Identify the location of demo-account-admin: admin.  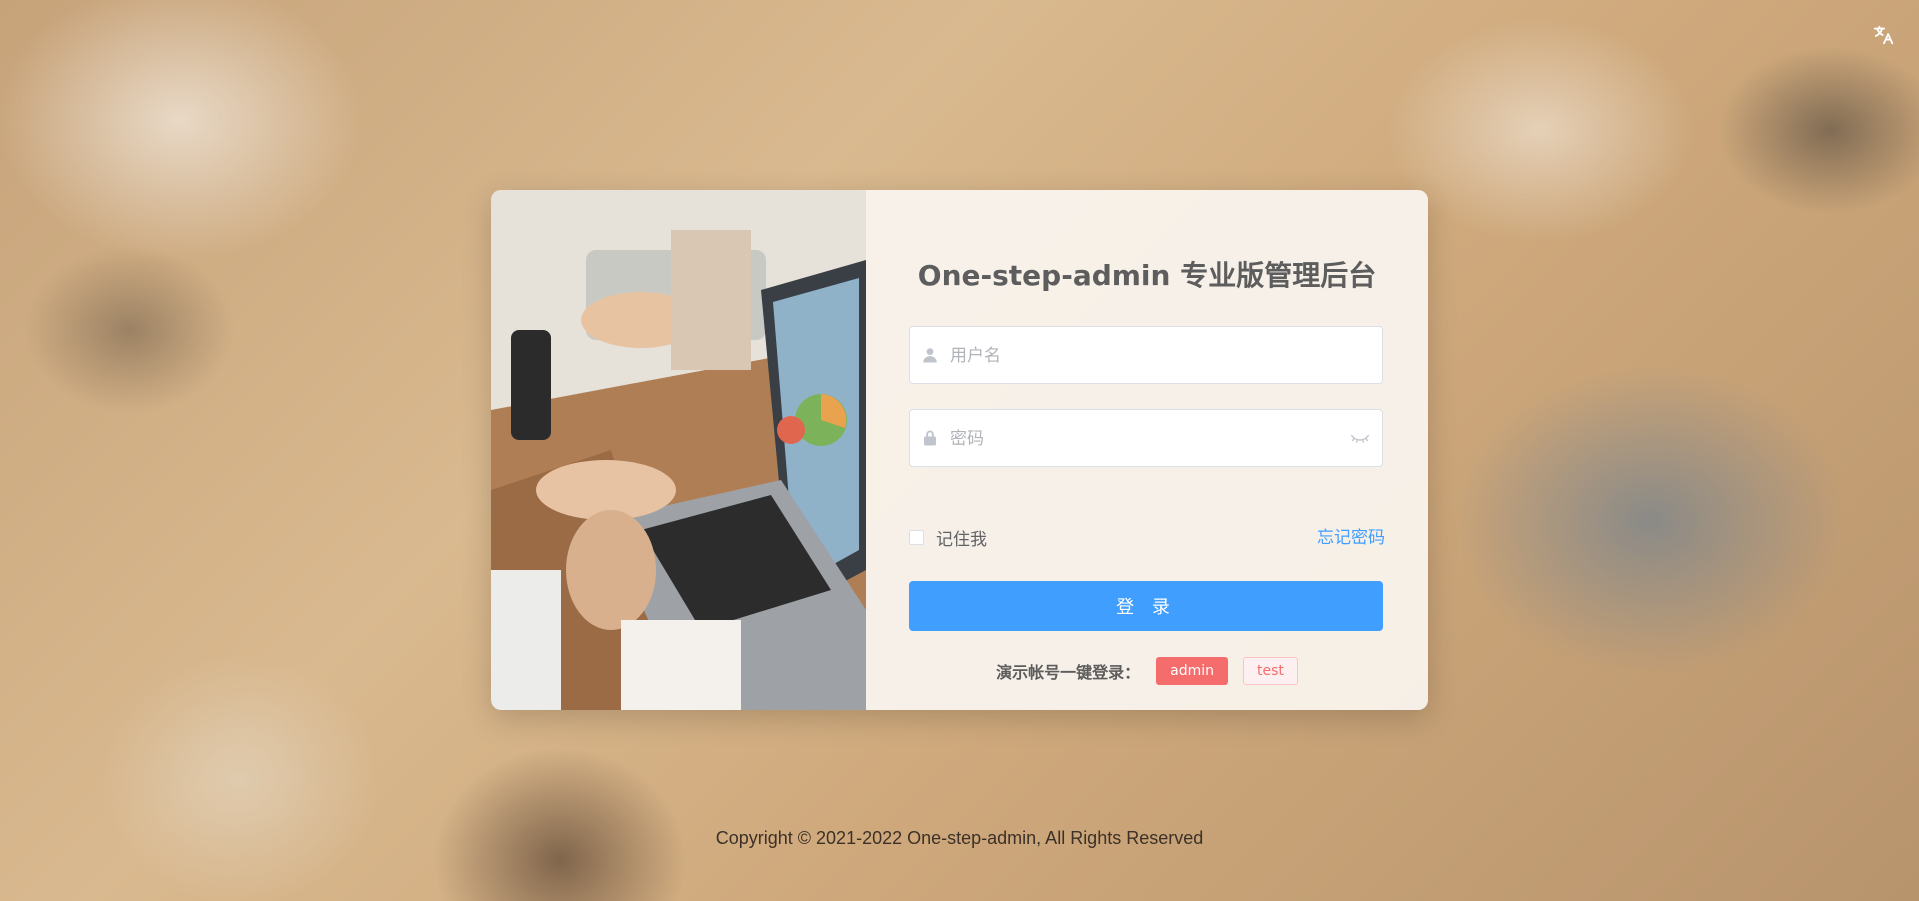
(1192, 671).